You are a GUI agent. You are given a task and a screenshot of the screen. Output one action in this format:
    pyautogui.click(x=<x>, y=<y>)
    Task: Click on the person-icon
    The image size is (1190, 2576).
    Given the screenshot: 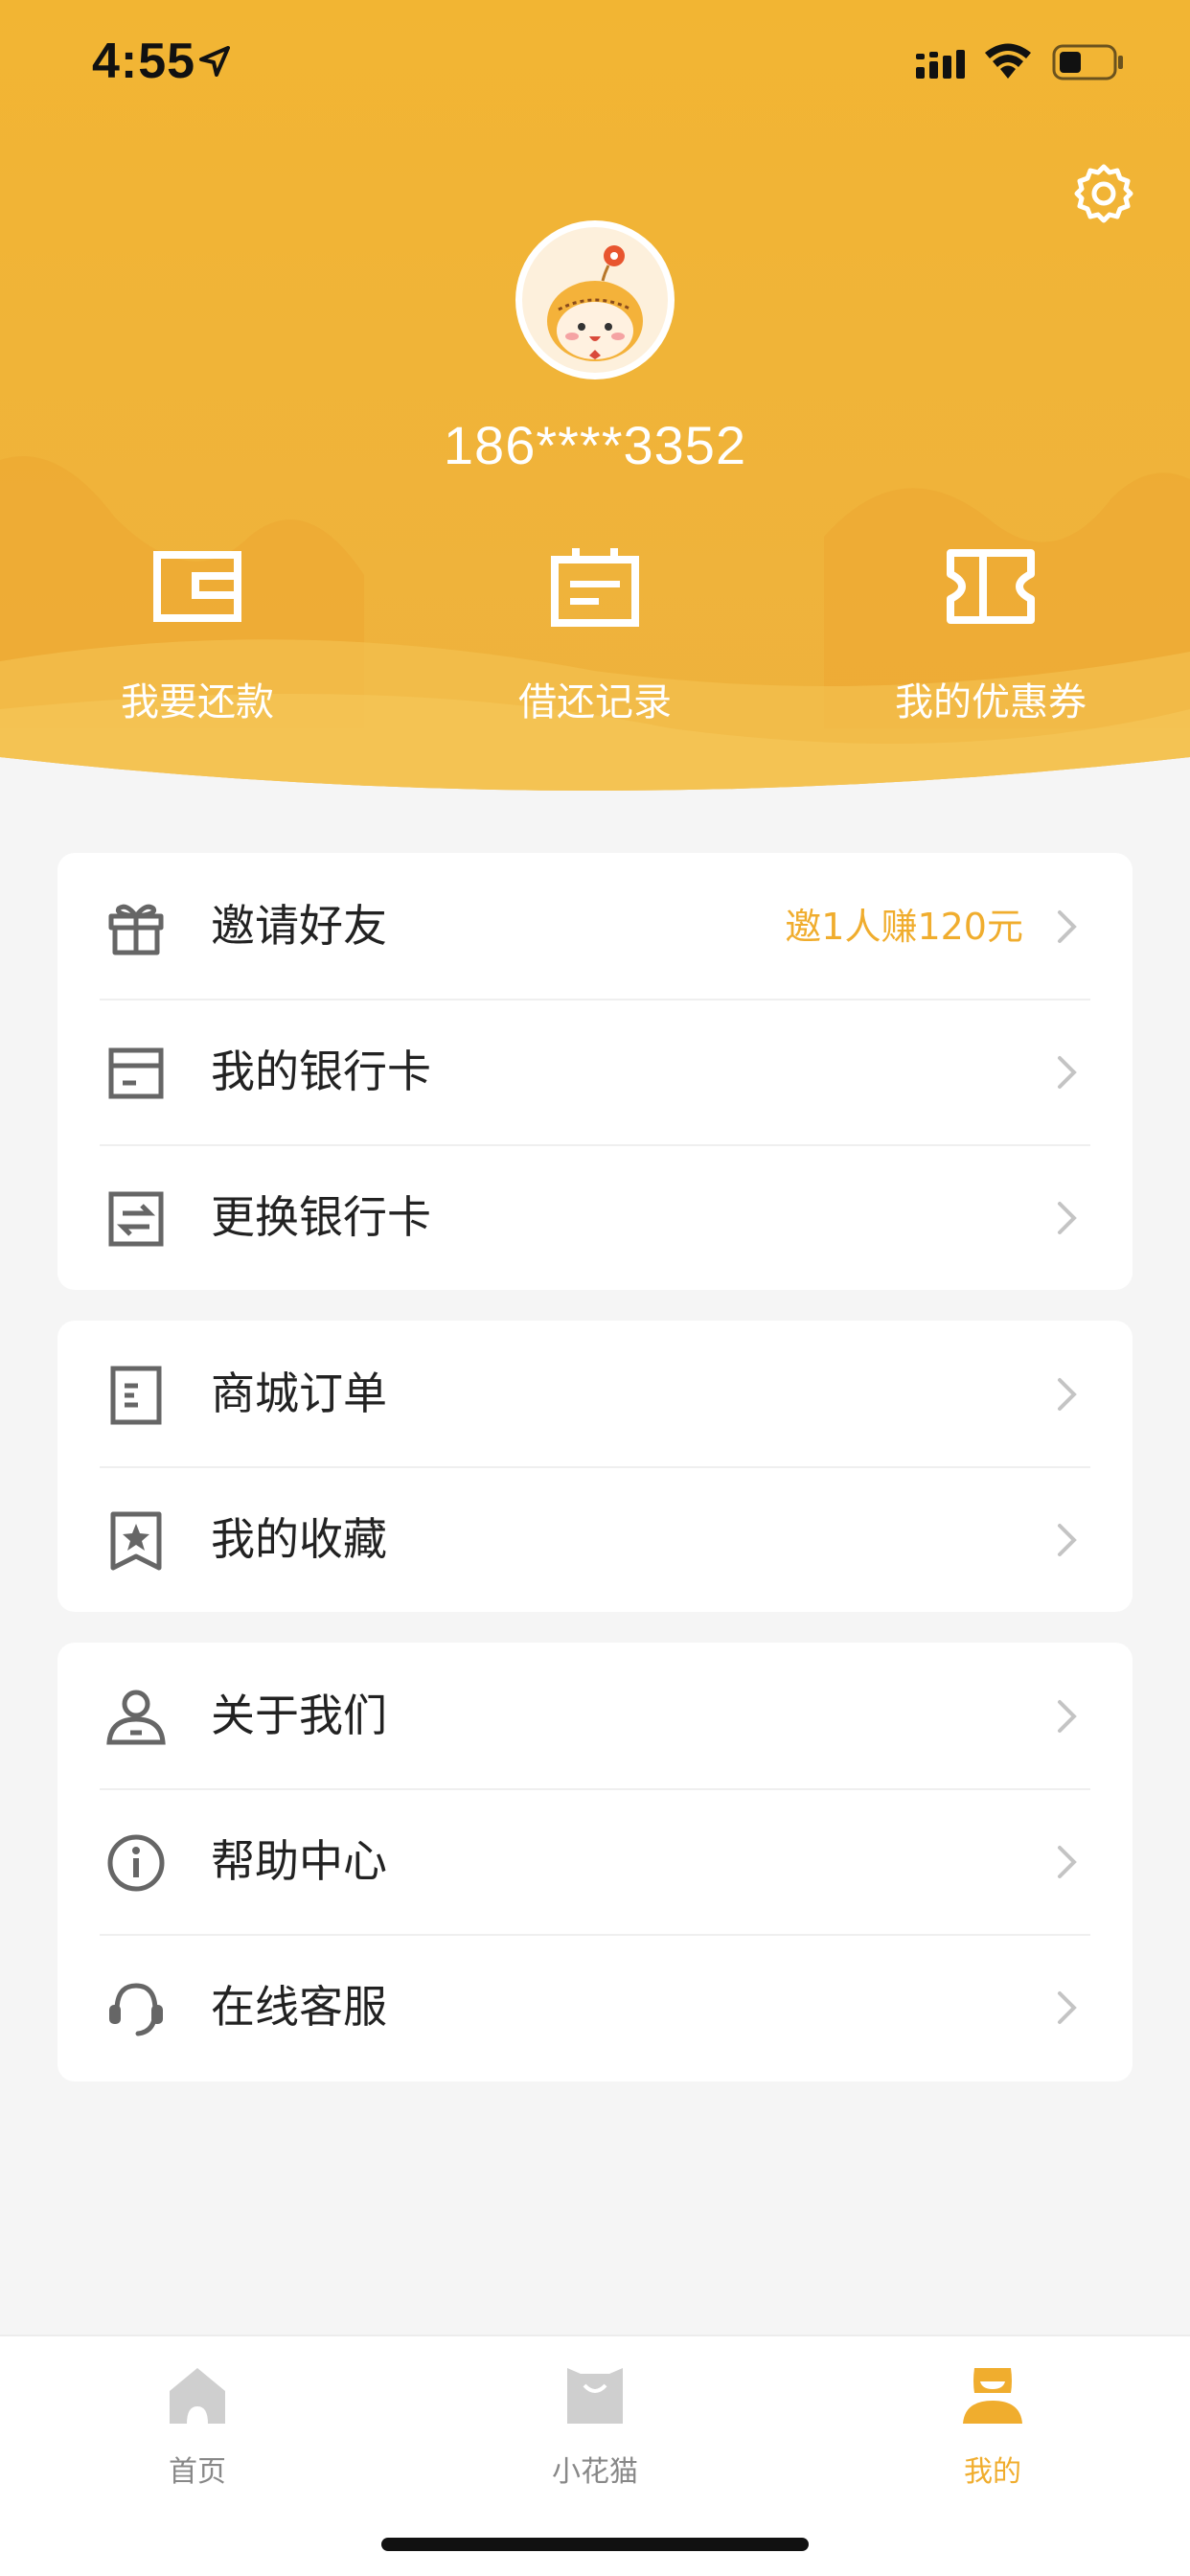 What is the action you would take?
    pyautogui.click(x=136, y=1717)
    